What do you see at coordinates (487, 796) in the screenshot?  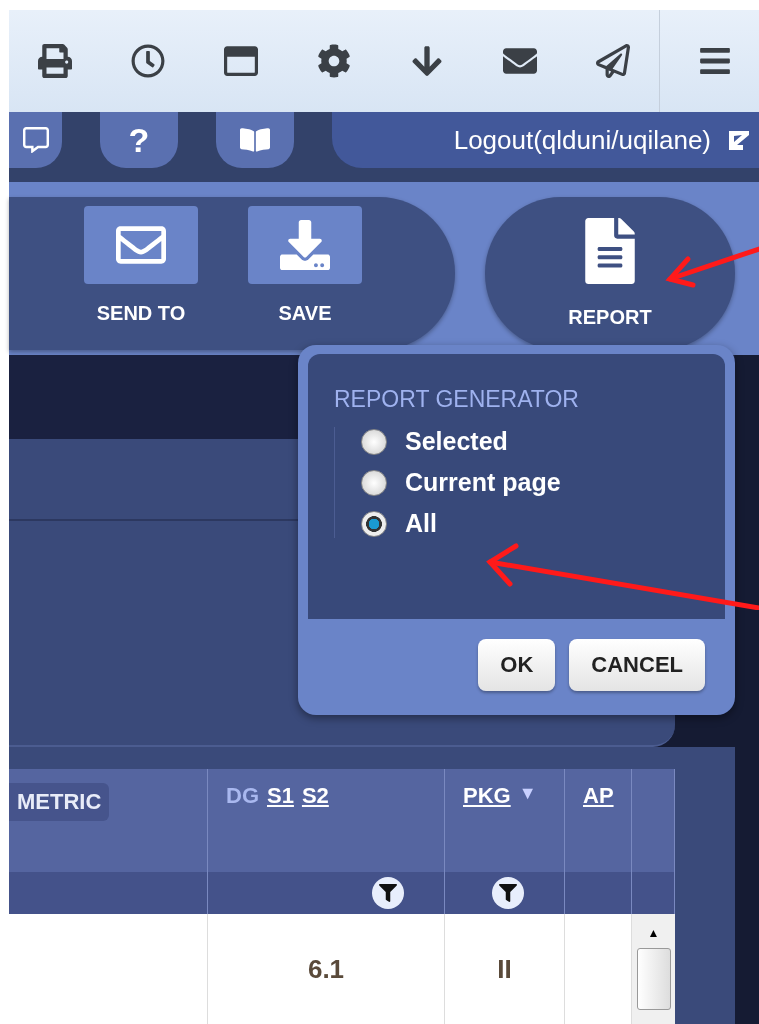 I see `column-sort-link: PKG` at bounding box center [487, 796].